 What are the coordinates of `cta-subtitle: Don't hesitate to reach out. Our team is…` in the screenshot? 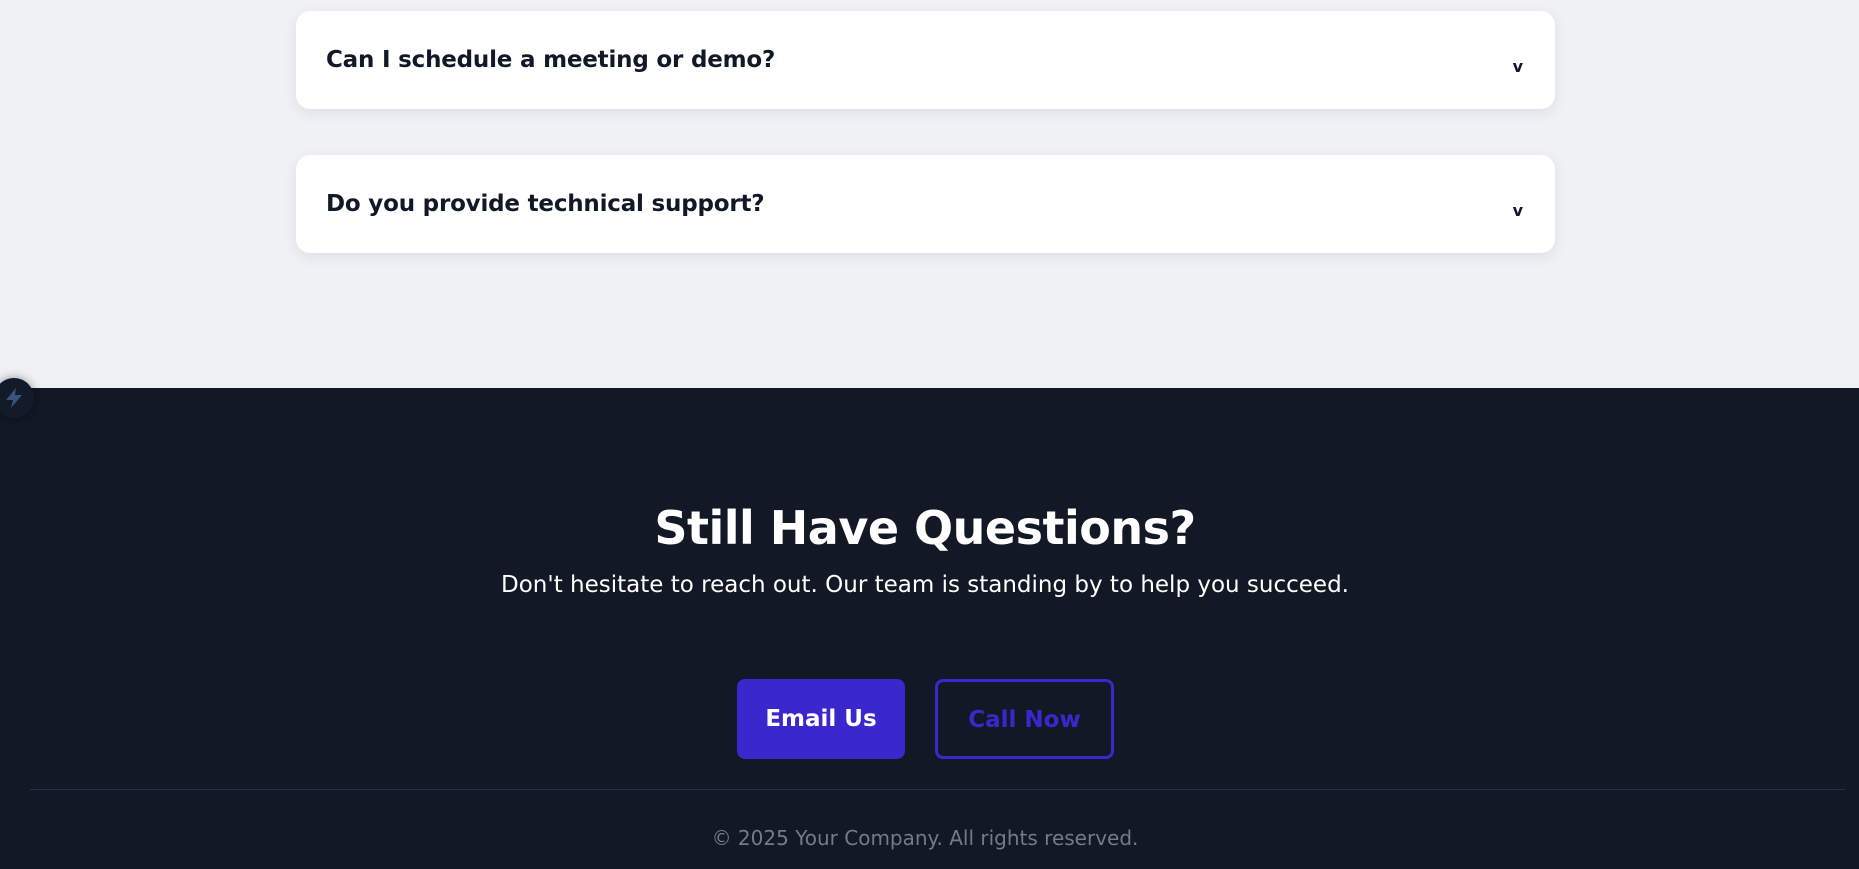 It's located at (925, 585).